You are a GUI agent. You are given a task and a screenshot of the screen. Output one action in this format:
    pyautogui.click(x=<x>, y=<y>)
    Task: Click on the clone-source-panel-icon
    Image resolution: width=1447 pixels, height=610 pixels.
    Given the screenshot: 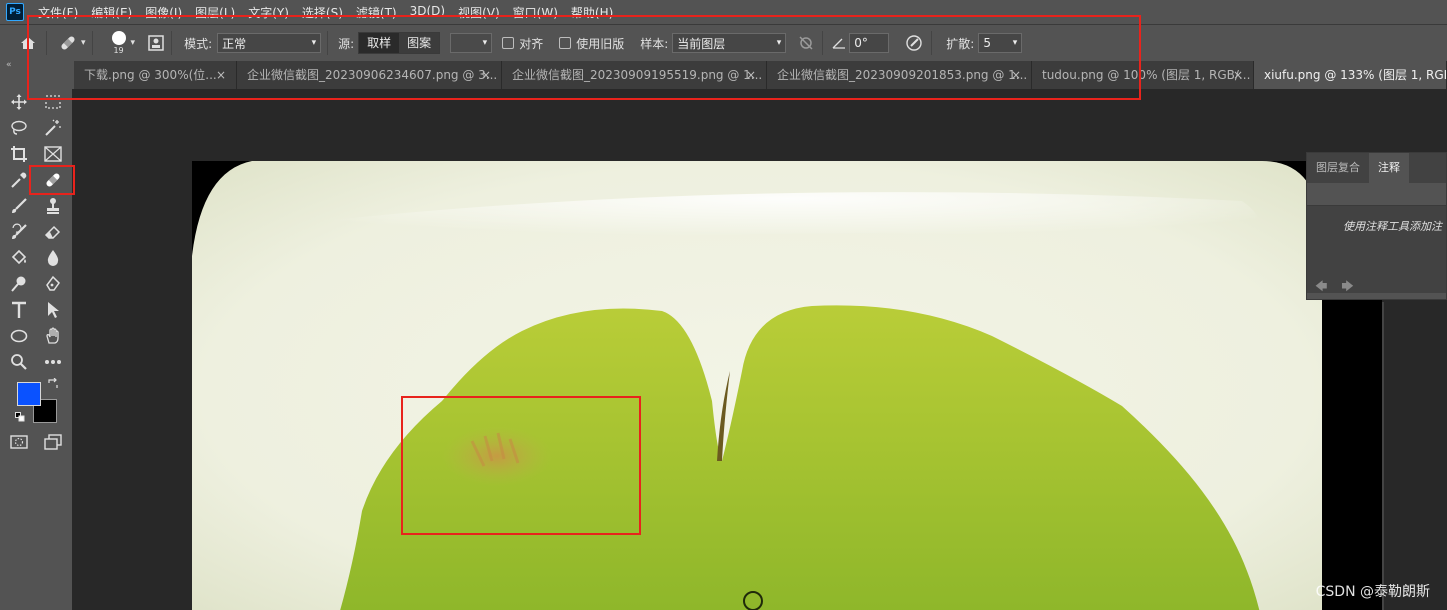 What is the action you would take?
    pyautogui.click(x=156, y=43)
    